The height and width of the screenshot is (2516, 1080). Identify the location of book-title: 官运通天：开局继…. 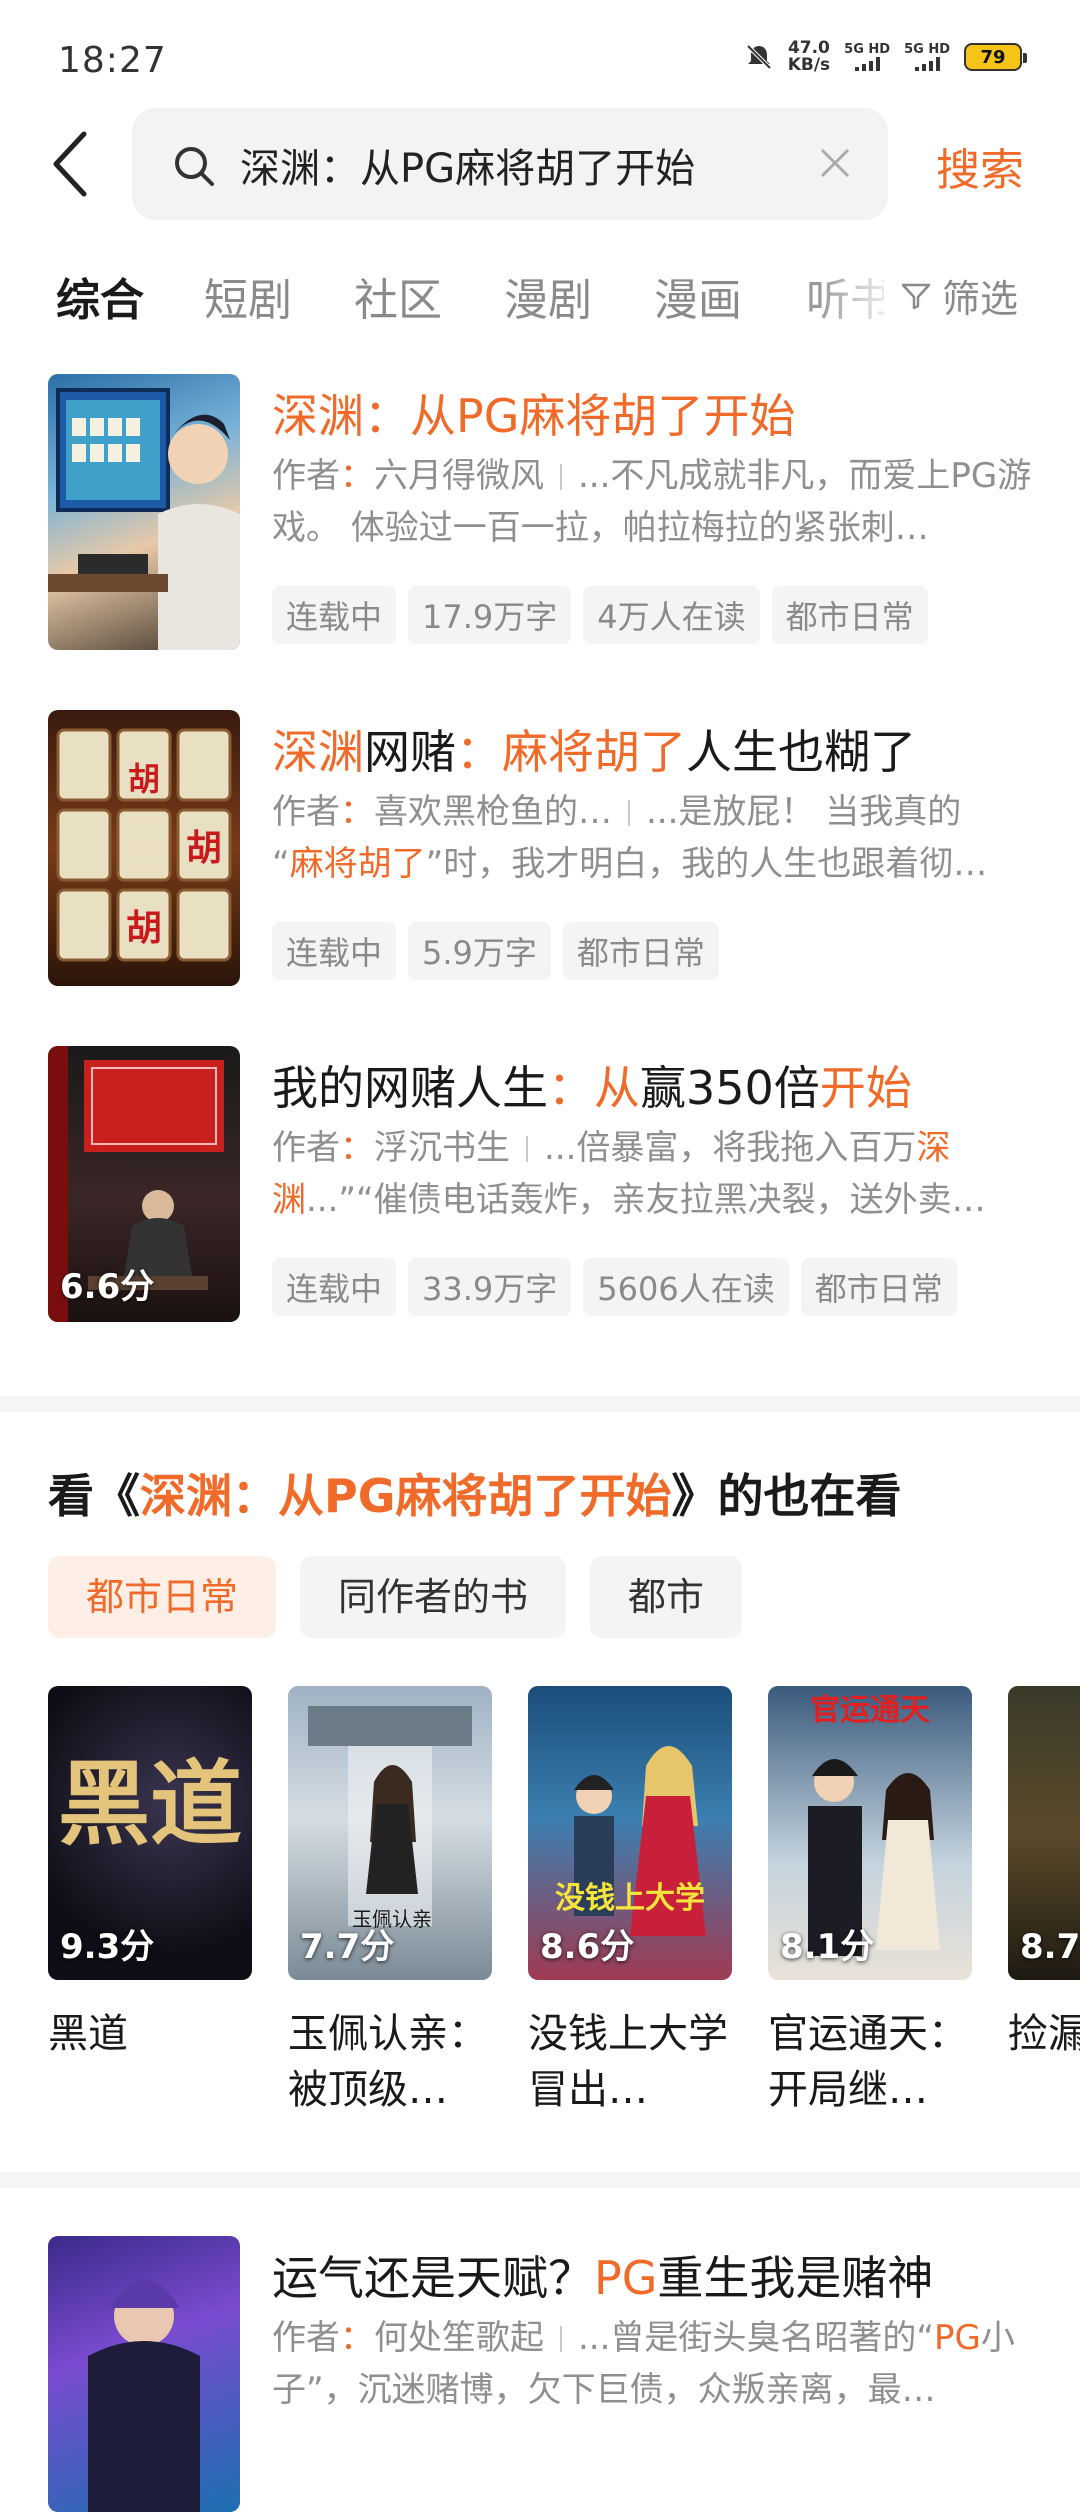
(870, 2062).